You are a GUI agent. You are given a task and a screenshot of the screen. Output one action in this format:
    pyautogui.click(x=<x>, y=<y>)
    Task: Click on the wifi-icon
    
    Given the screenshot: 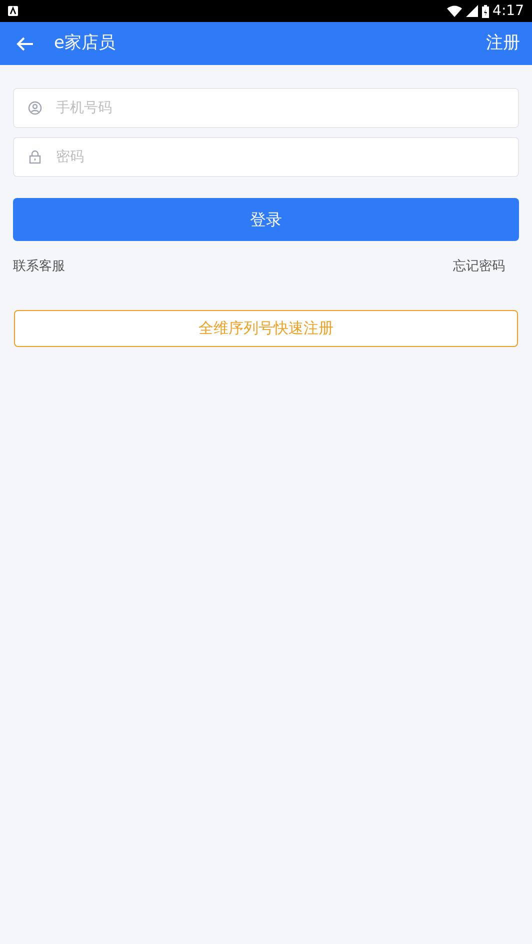 What is the action you would take?
    pyautogui.click(x=454, y=11)
    